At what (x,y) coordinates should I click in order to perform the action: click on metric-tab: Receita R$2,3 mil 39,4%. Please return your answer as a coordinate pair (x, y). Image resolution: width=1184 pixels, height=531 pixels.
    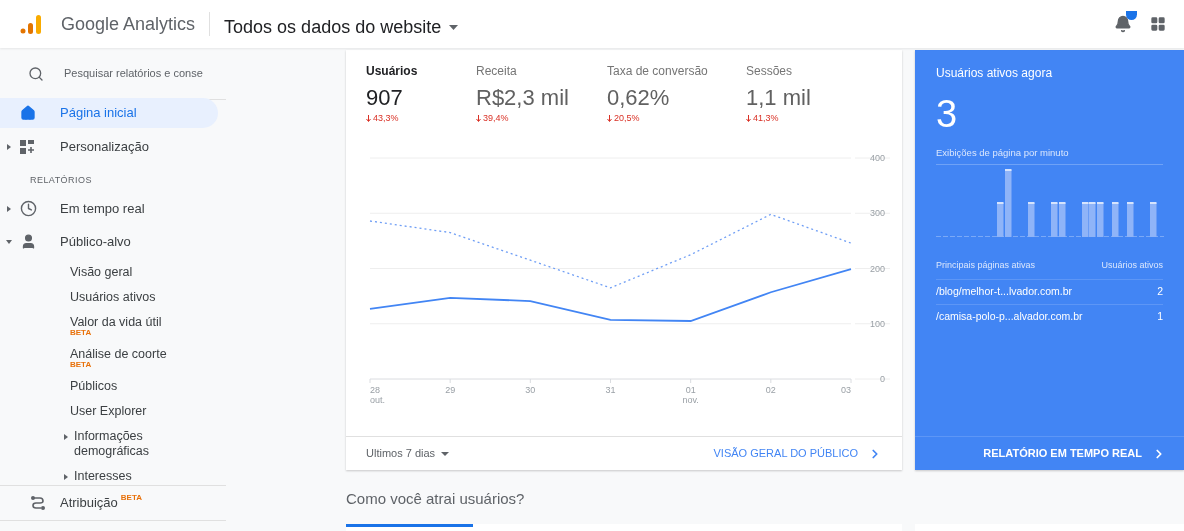
    Looking at the image, I should click on (541, 108).